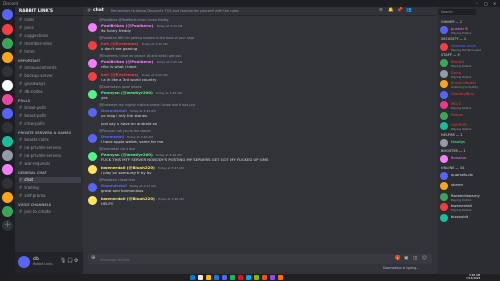 This screenshot has width=500, height=281. What do you see at coordinates (50, 84) in the screenshot?
I see `channel-item: # giveaways` at bounding box center [50, 84].